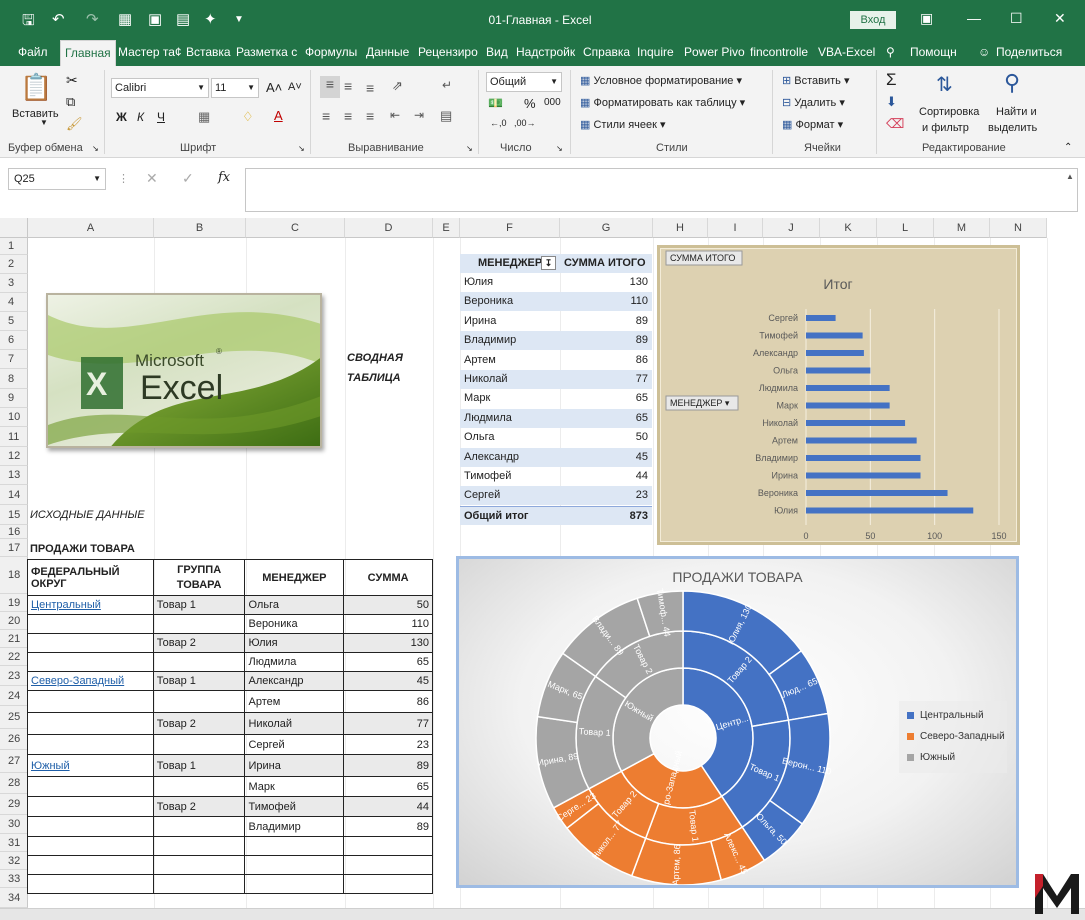 This screenshot has height=920, width=1085. I want to click on delete-cells-button: ⊟ Удалить ▾, so click(813, 102).